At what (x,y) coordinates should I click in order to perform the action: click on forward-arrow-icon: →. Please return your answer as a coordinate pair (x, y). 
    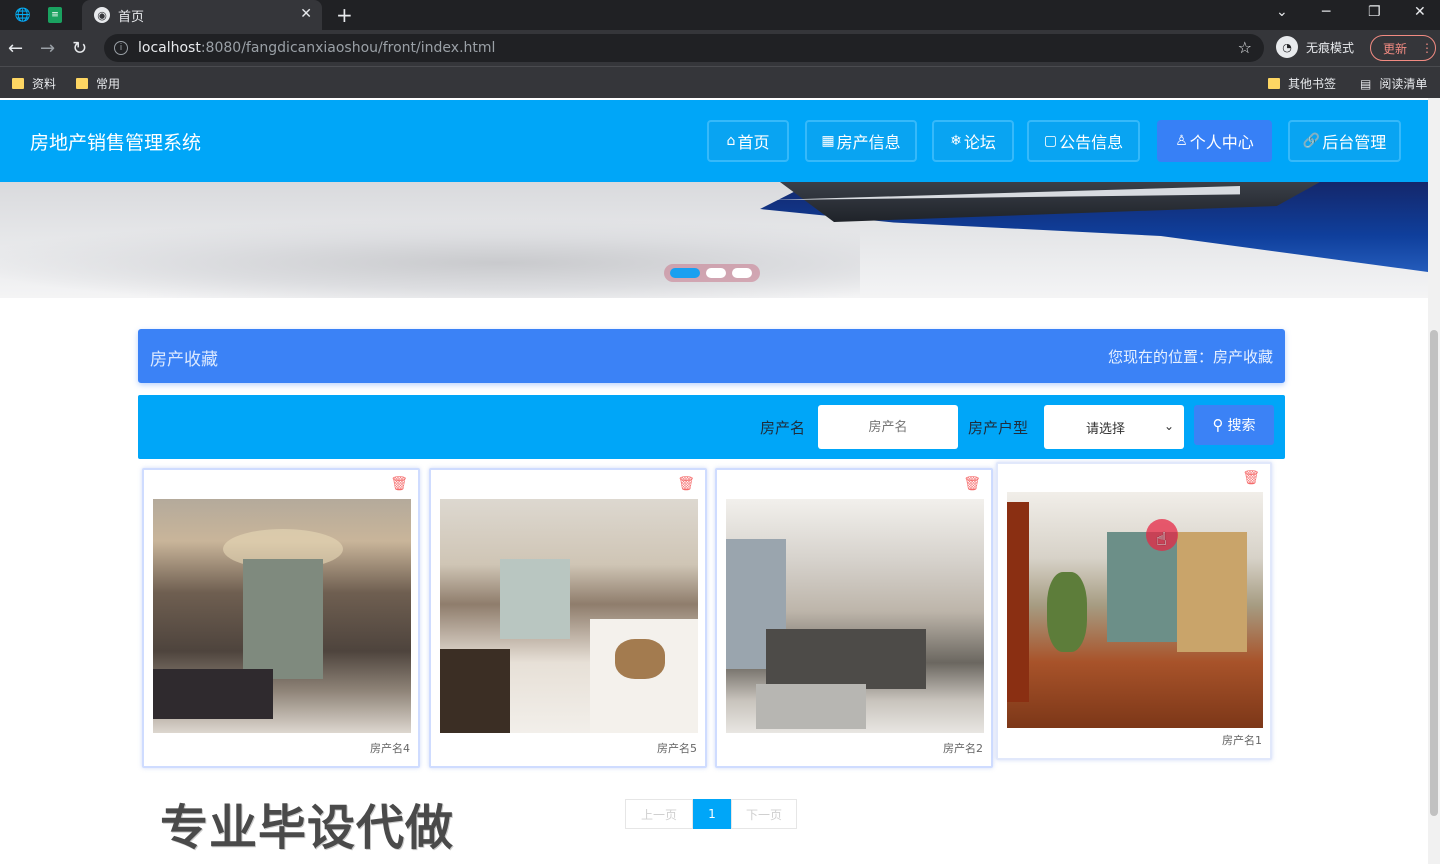
    Looking at the image, I should click on (47, 48).